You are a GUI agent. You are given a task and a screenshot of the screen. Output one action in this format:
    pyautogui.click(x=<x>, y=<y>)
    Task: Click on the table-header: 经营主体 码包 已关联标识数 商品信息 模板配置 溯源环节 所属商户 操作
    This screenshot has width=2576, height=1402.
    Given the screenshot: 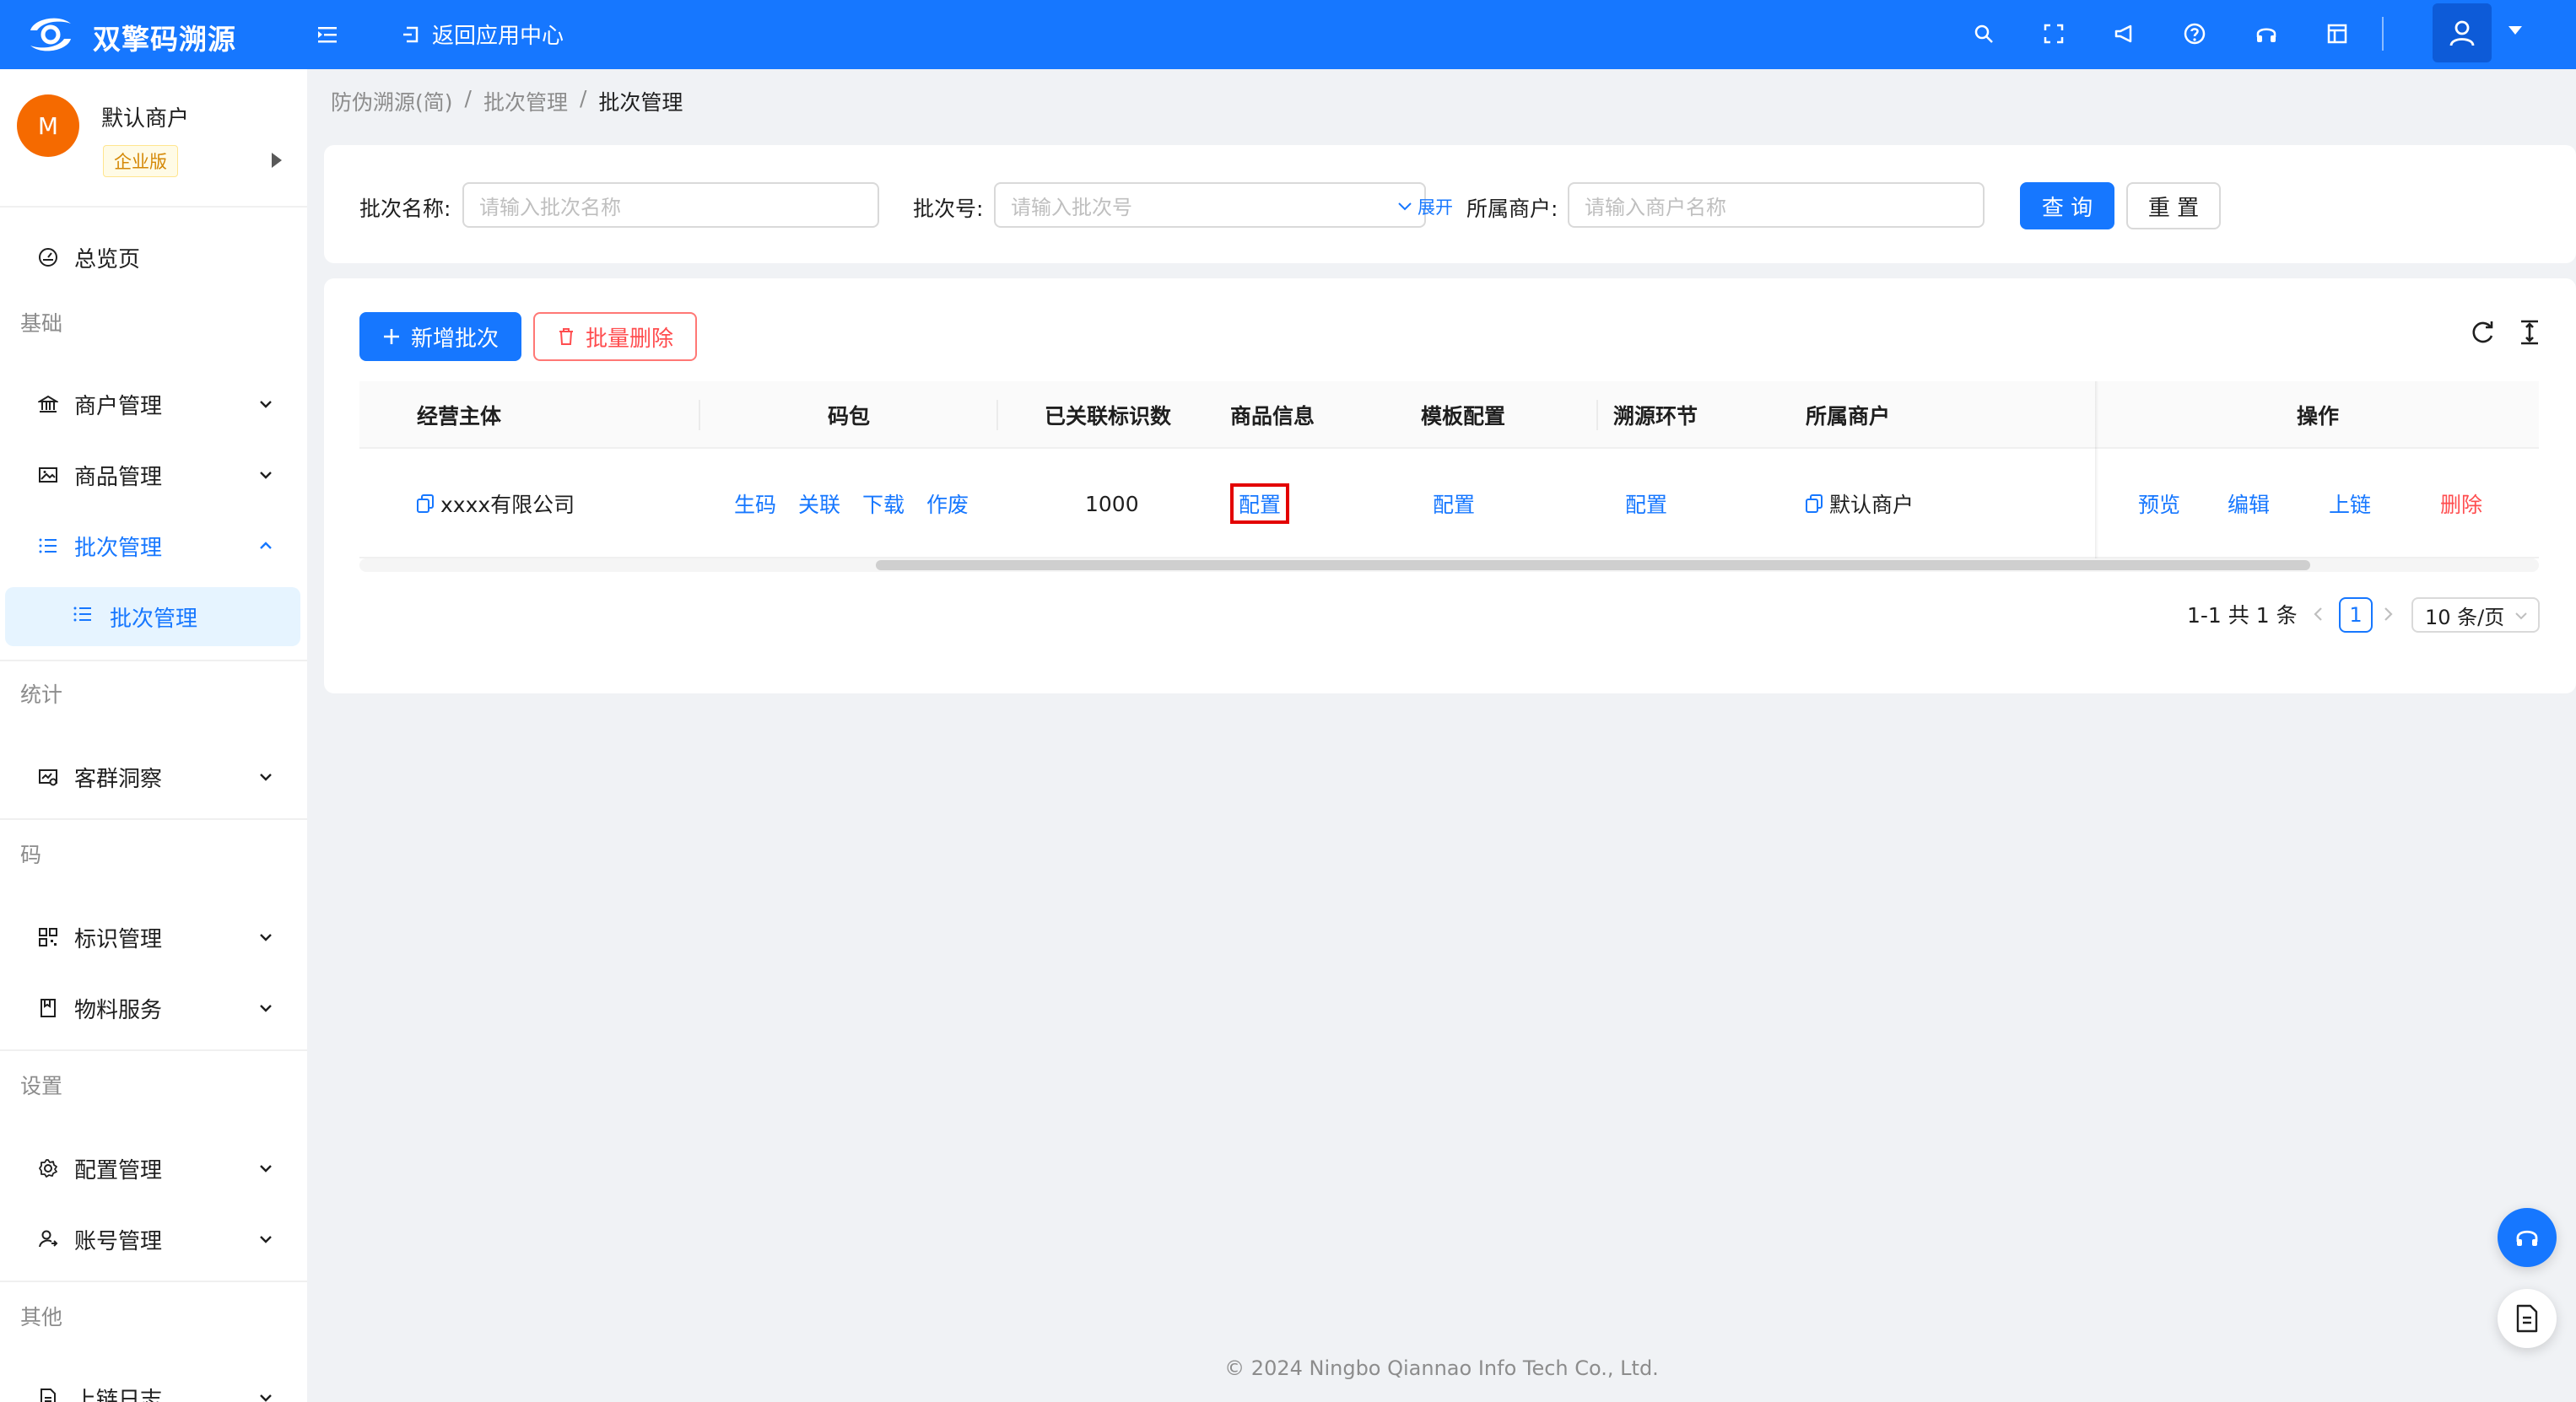 What is the action you would take?
    pyautogui.click(x=1449, y=415)
    